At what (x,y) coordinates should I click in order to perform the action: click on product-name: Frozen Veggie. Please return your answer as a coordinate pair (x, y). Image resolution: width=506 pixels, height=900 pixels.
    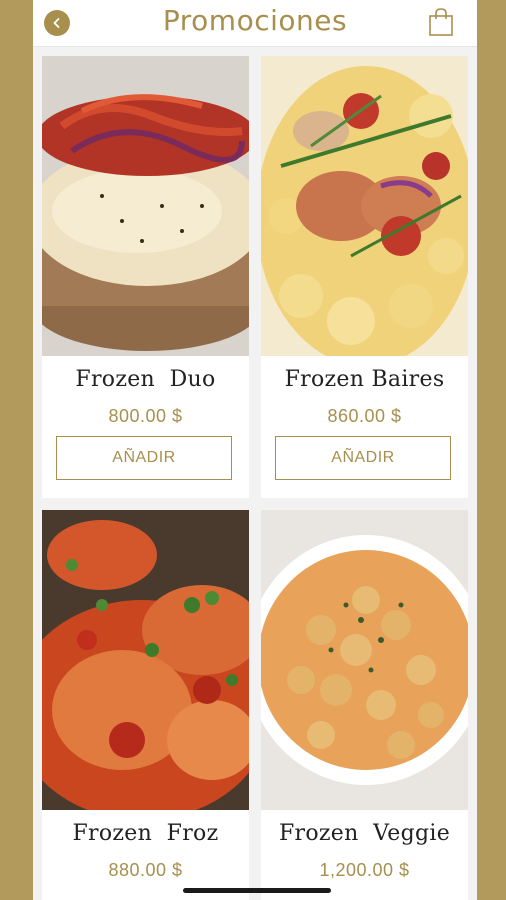
    Looking at the image, I should click on (364, 833).